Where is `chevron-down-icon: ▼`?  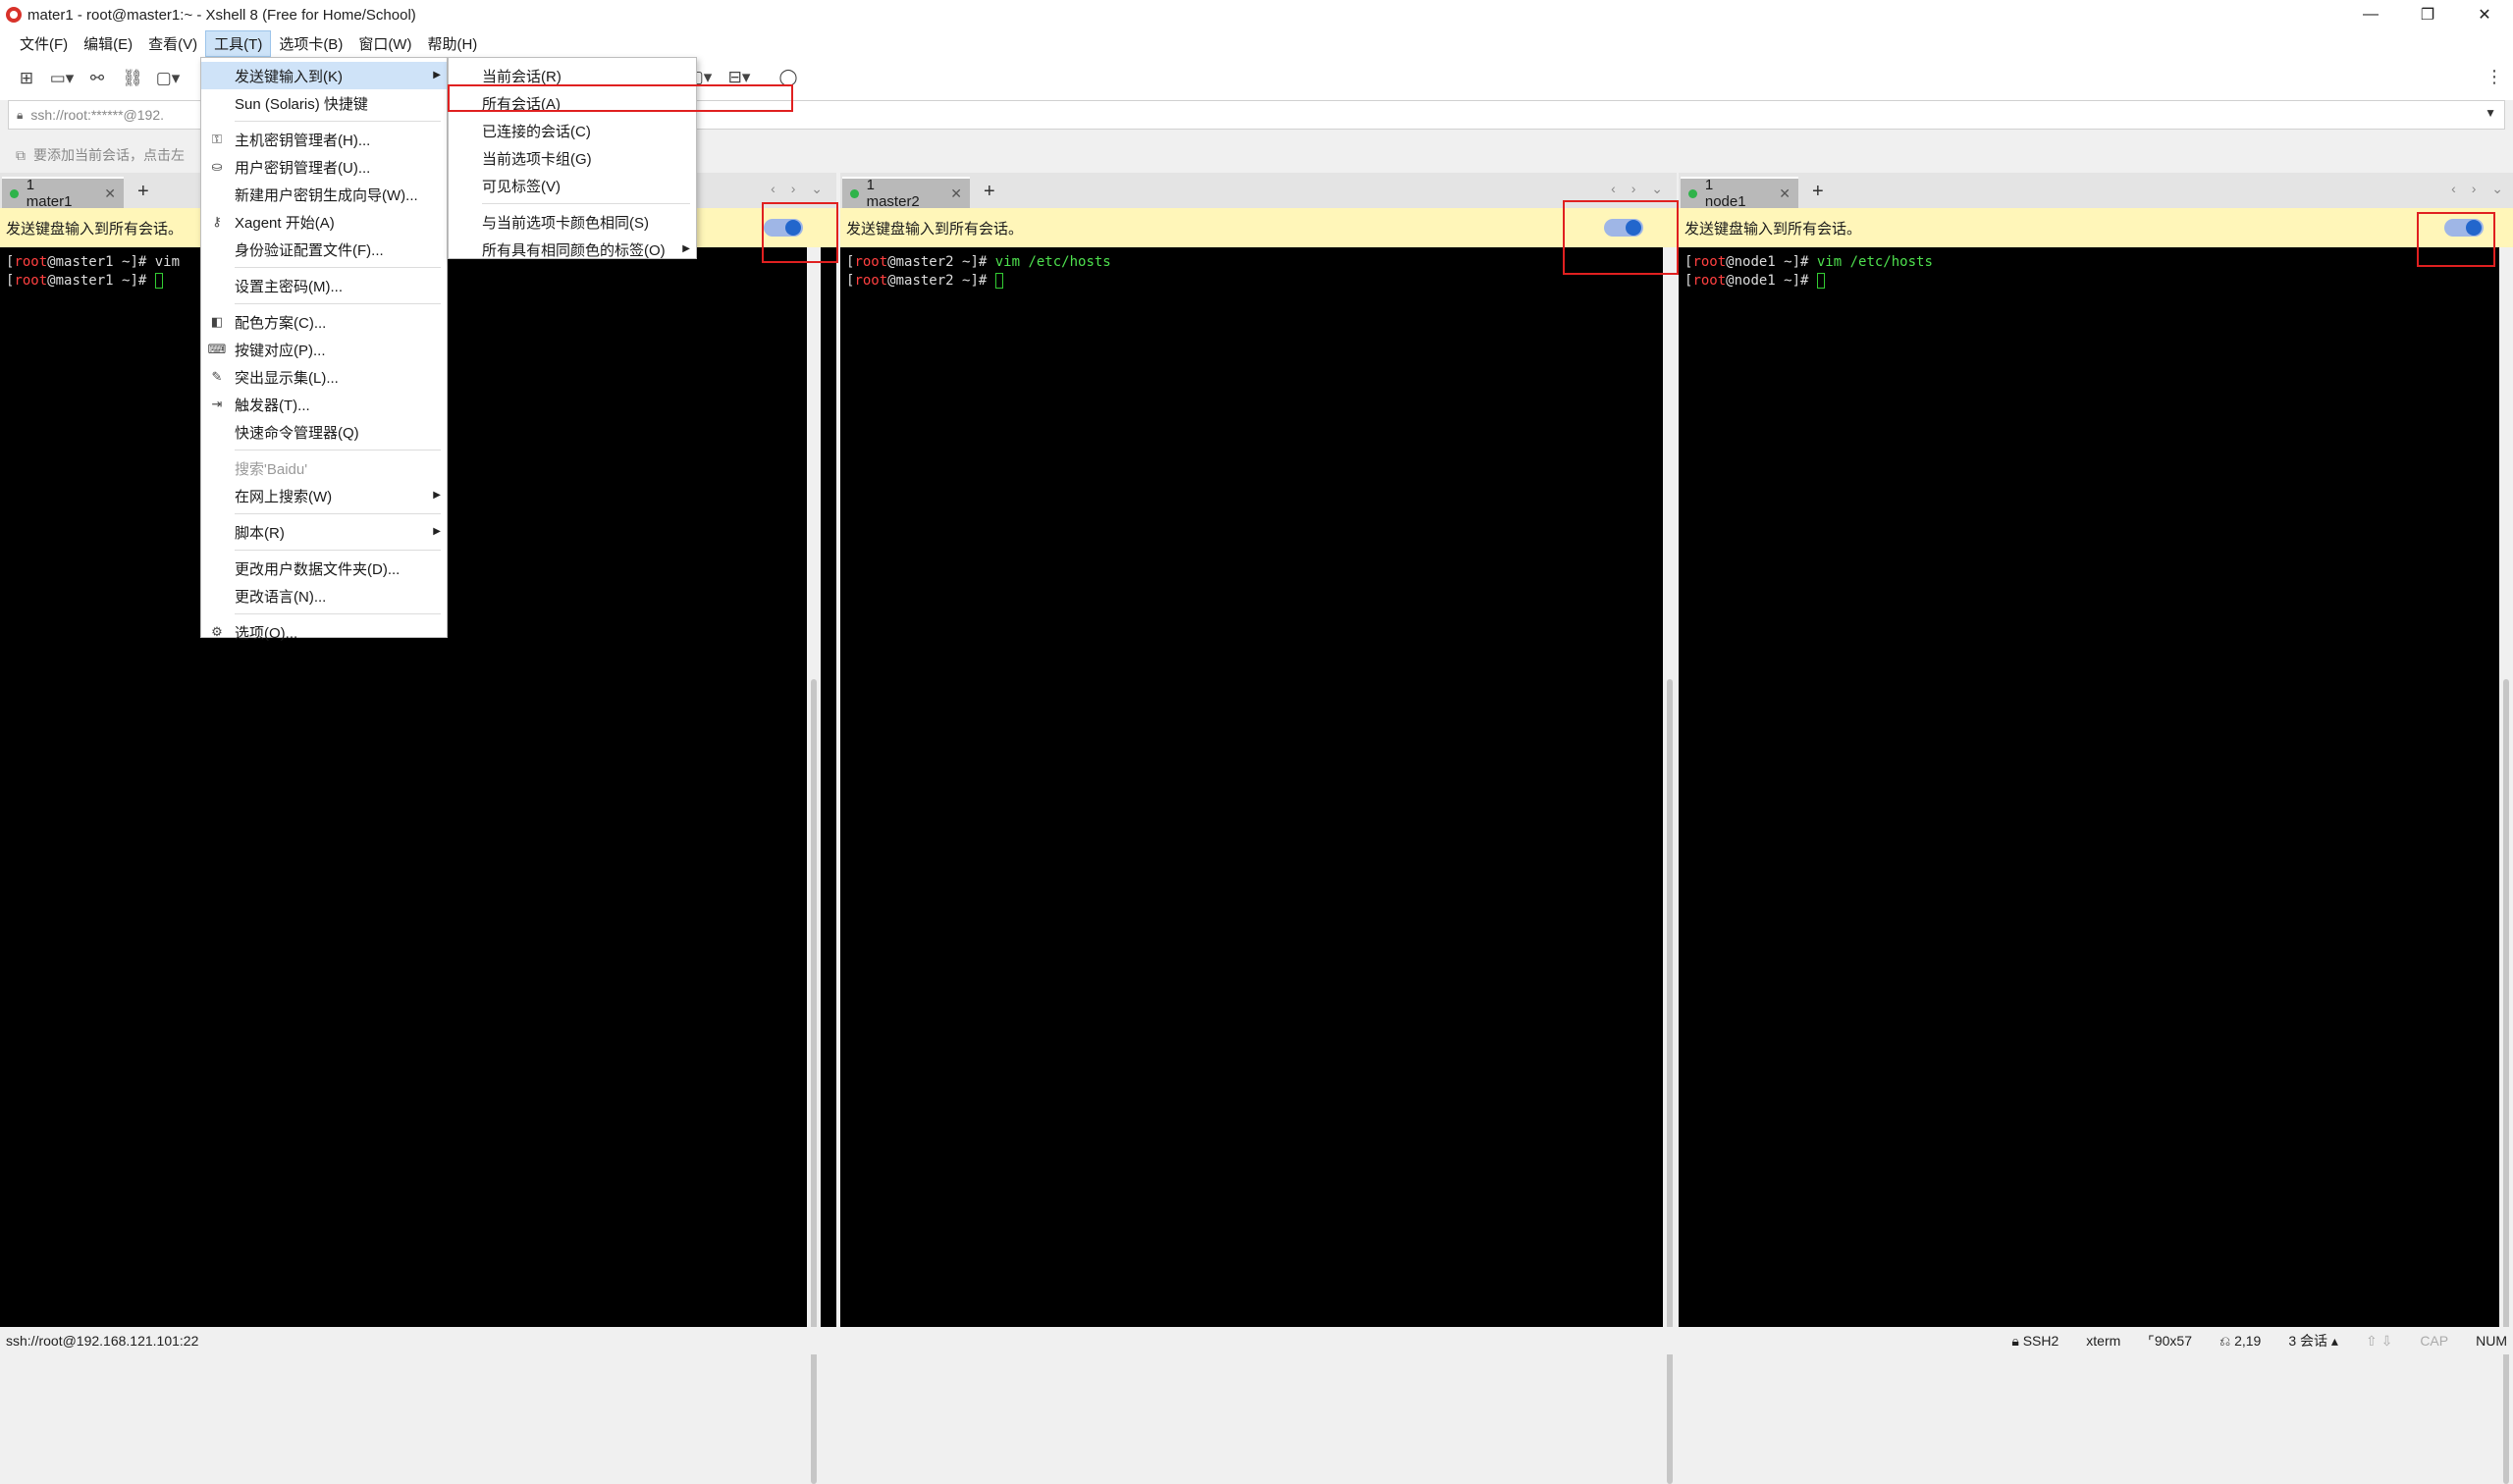
chevron-down-icon: ▼ is located at coordinates (2491, 113).